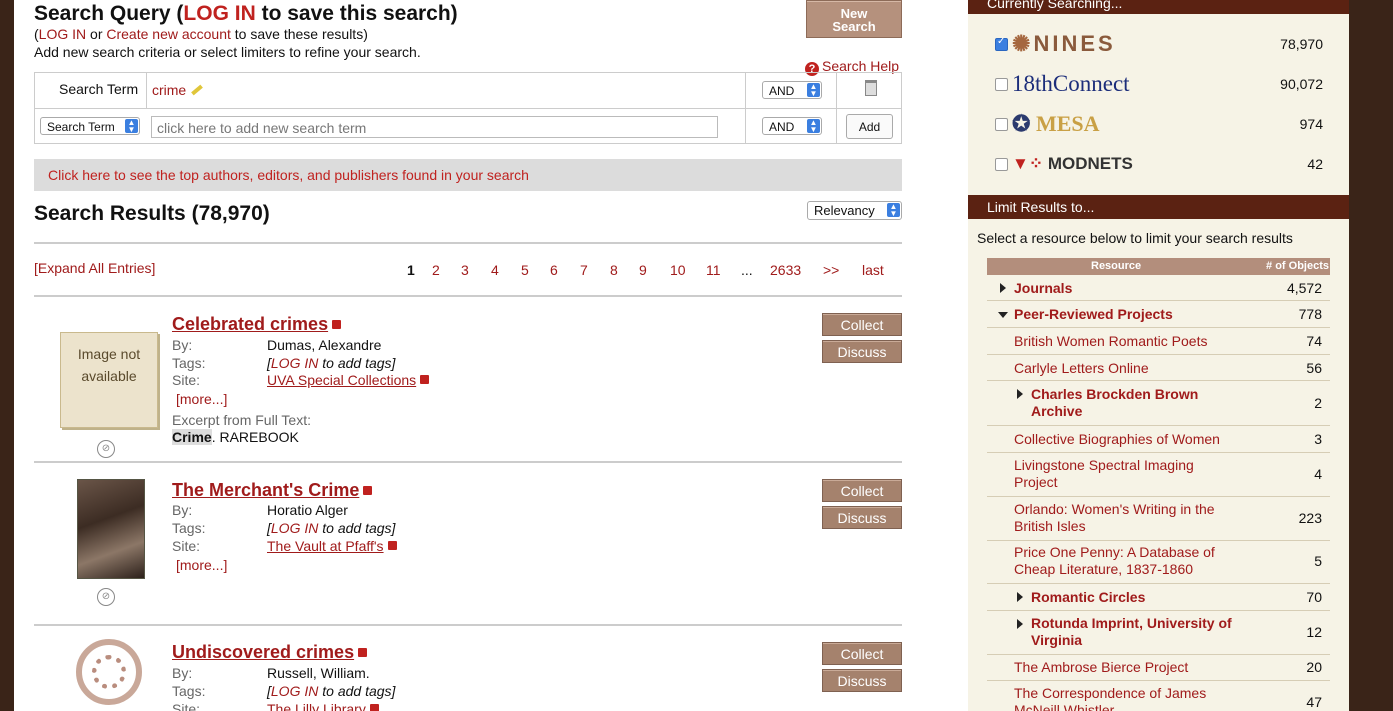  What do you see at coordinates (90, 126) in the screenshot?
I see `field-select: Search Term ▲ ▼` at bounding box center [90, 126].